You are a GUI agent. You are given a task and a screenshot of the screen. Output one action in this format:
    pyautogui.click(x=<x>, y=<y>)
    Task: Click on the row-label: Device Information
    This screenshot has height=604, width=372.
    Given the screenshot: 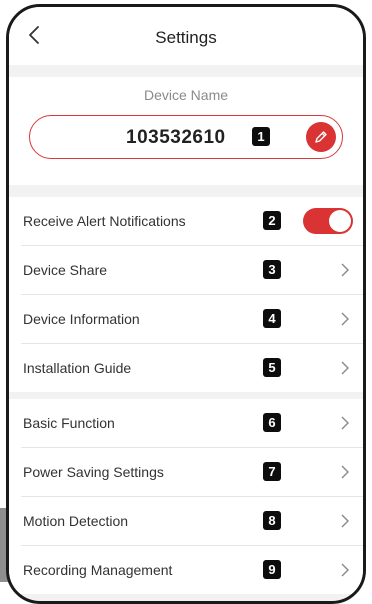 What is the action you would take?
    pyautogui.click(x=81, y=319)
    